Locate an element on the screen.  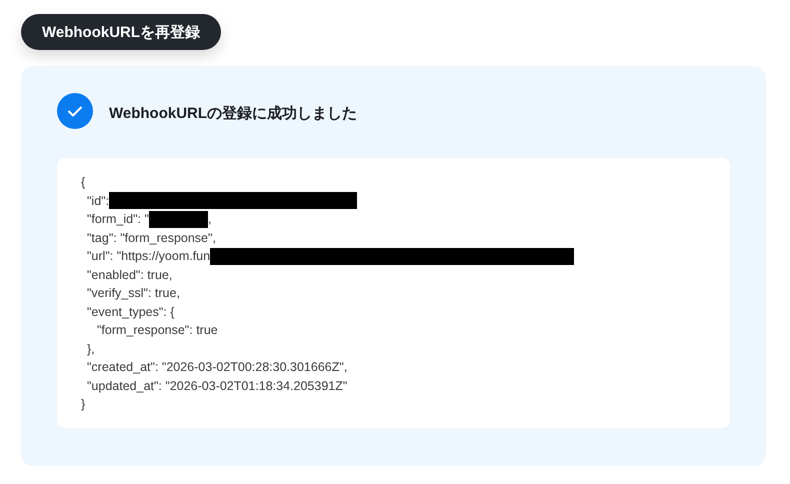
code-text: "tag": "form_response", is located at coordinates (151, 237).